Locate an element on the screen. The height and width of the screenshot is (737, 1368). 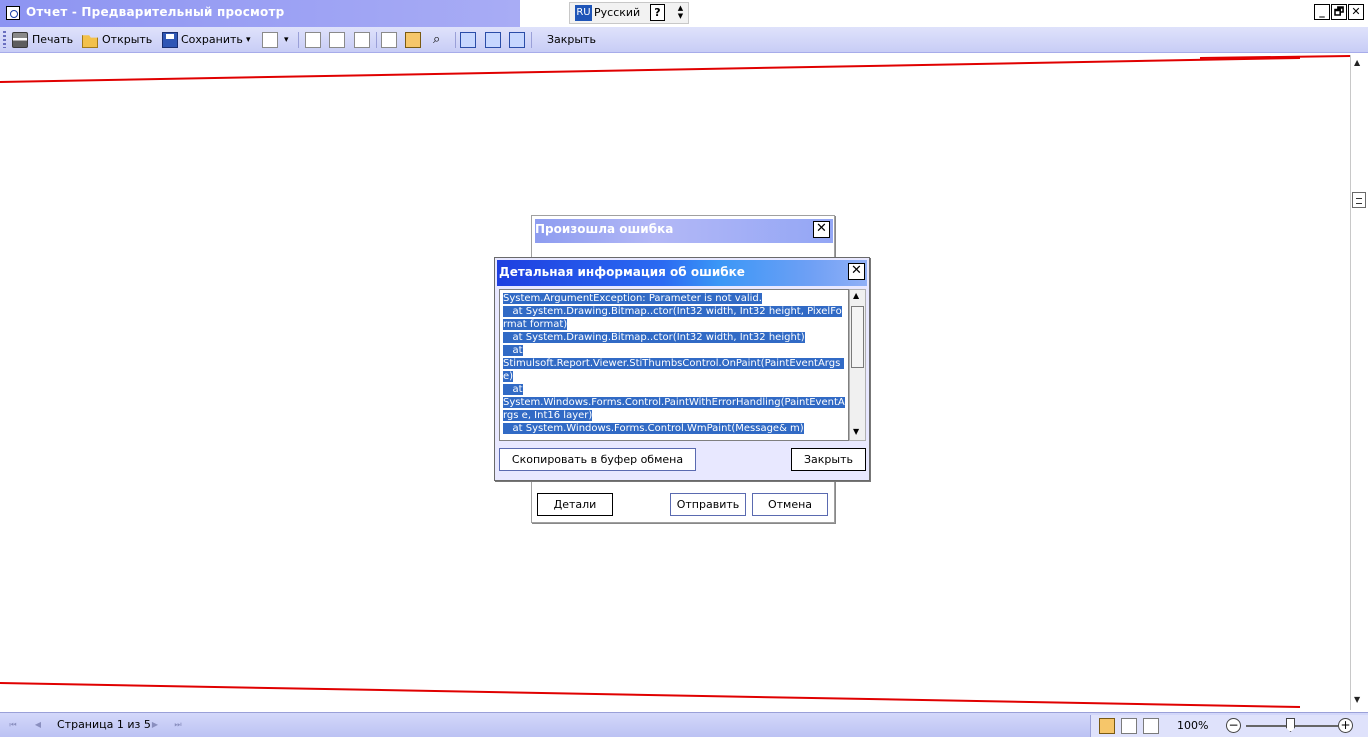
last-page-icon: ⏭ is located at coordinates (178, 725).